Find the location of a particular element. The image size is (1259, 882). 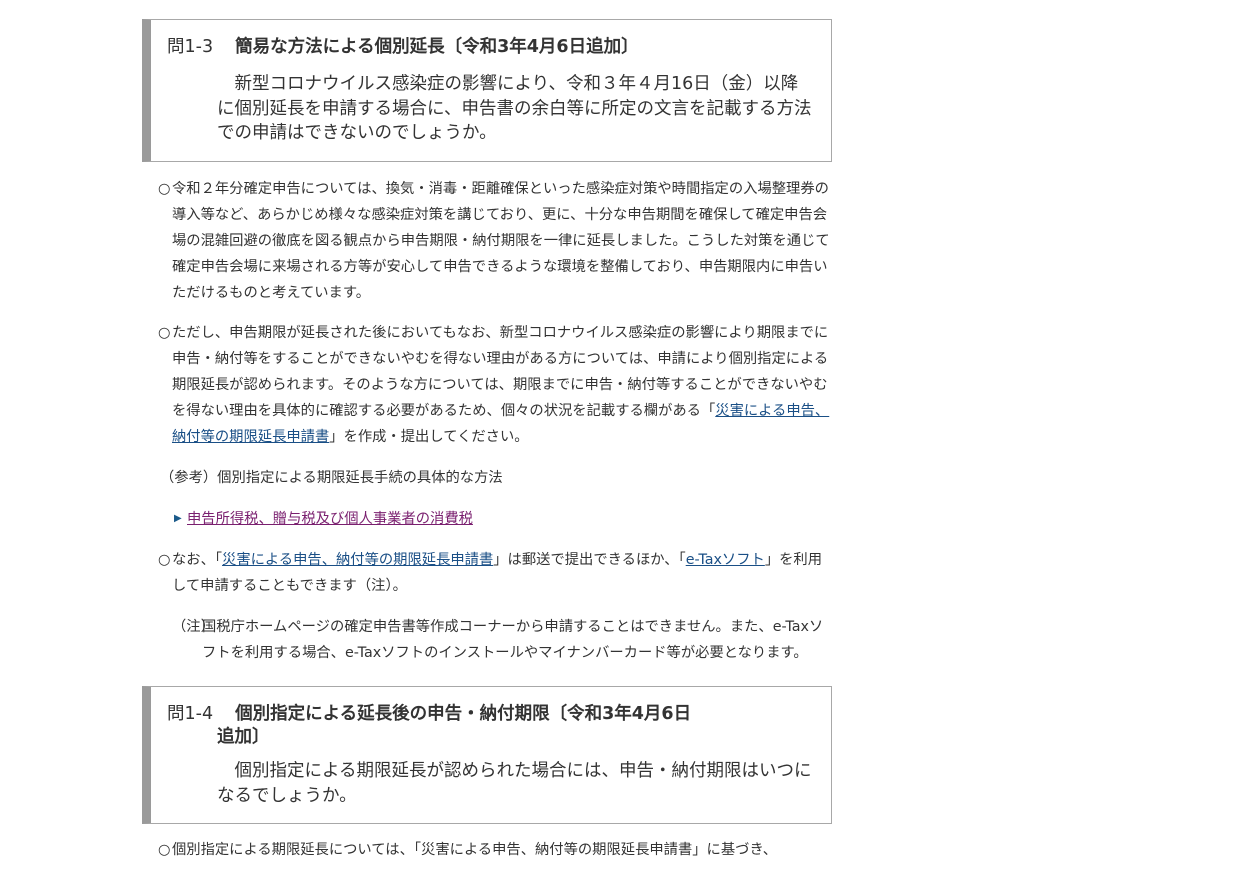

extension-application-link: 災害による申告、納付等の期限延長申請書 is located at coordinates (357, 560).